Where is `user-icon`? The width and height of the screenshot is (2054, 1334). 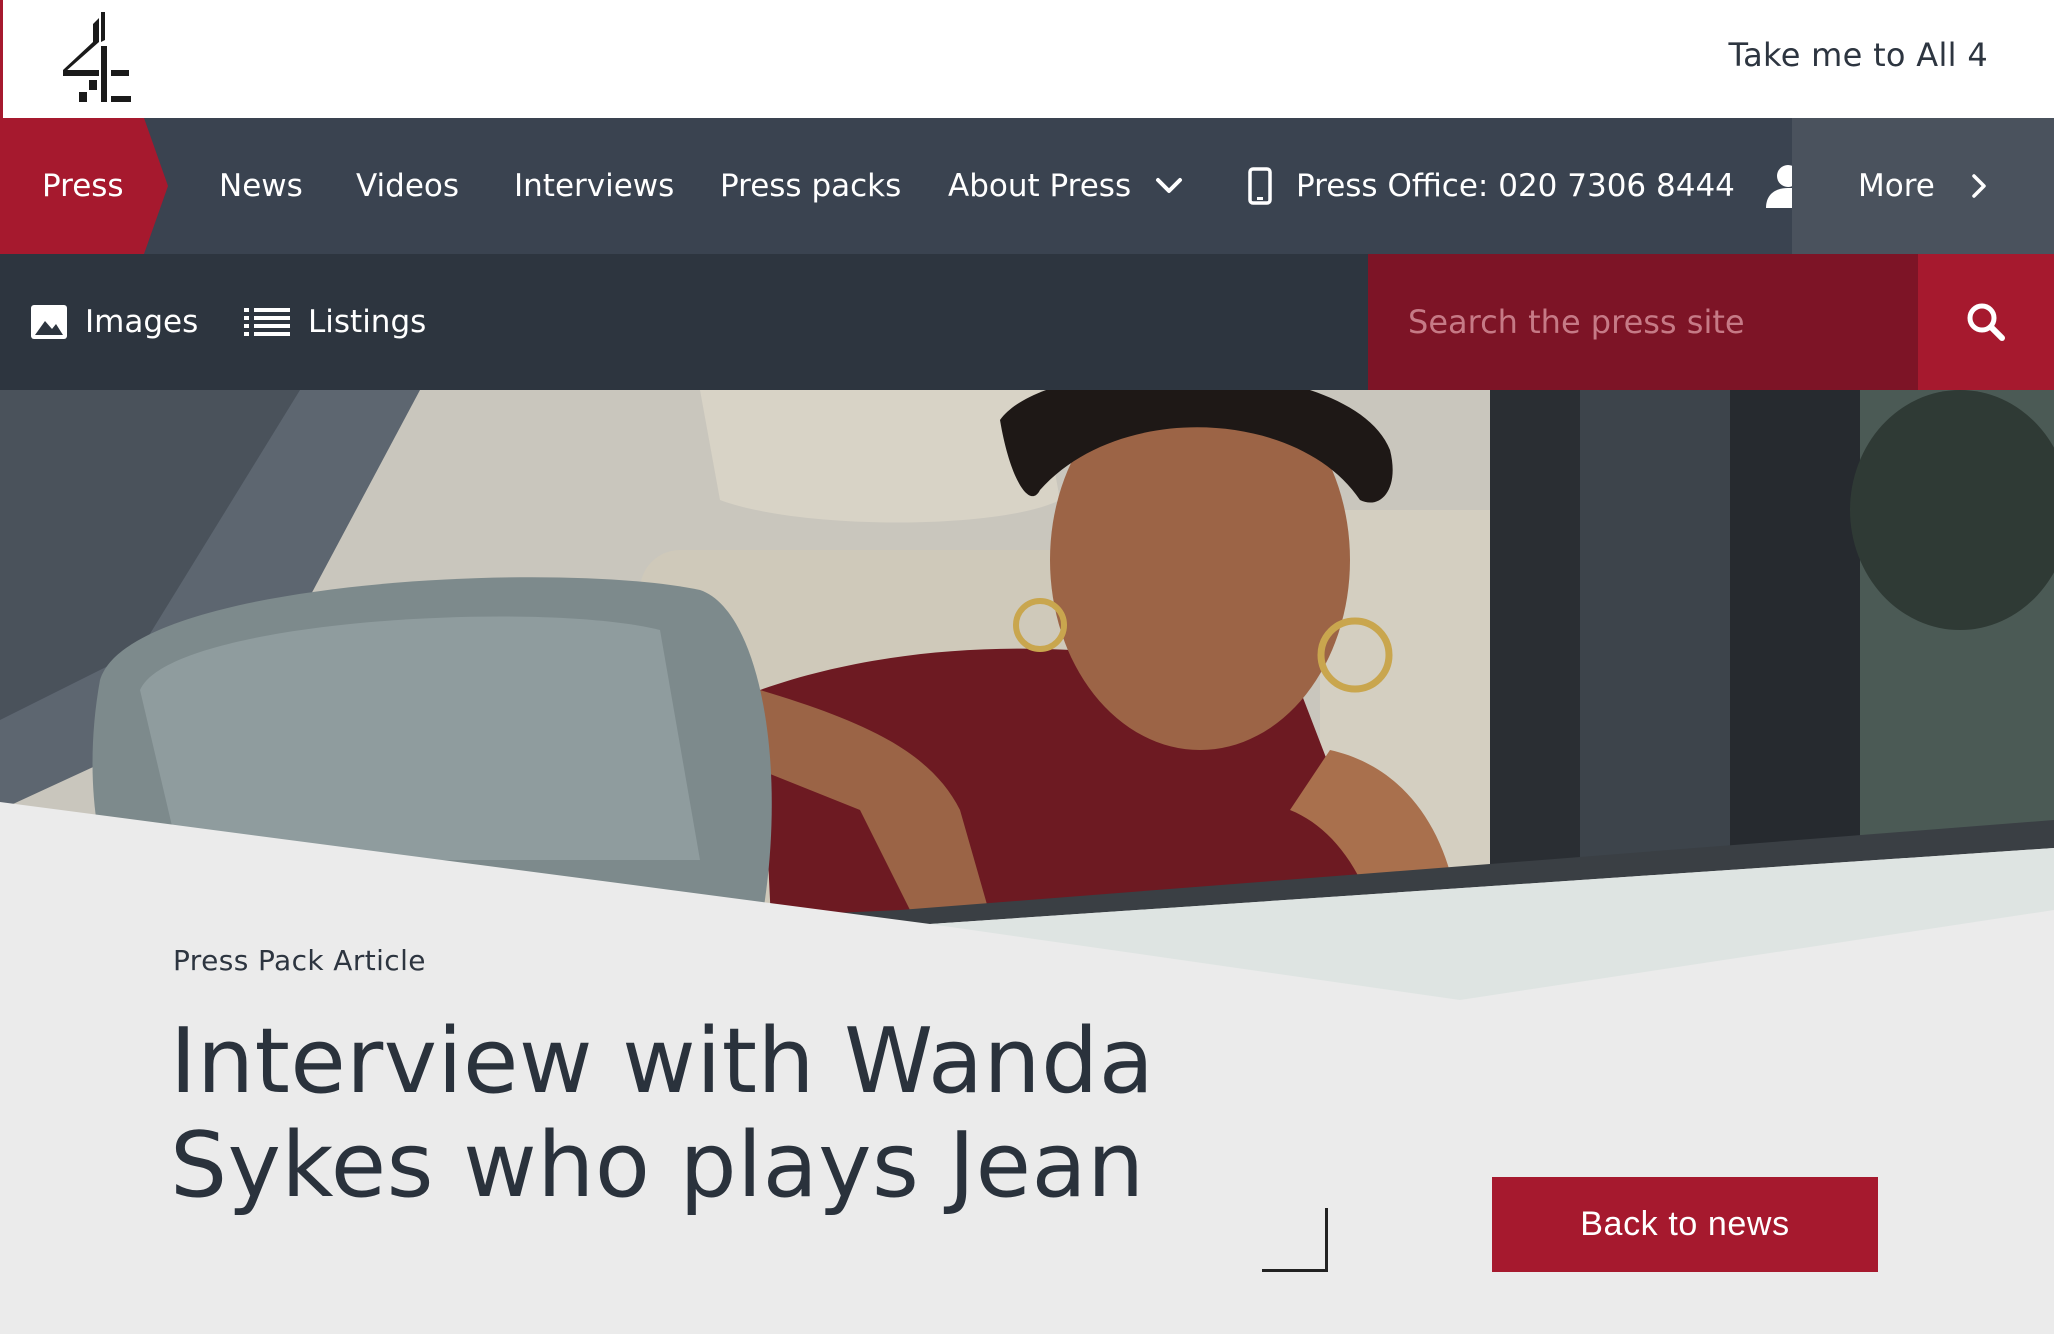
user-icon is located at coordinates (1777, 186).